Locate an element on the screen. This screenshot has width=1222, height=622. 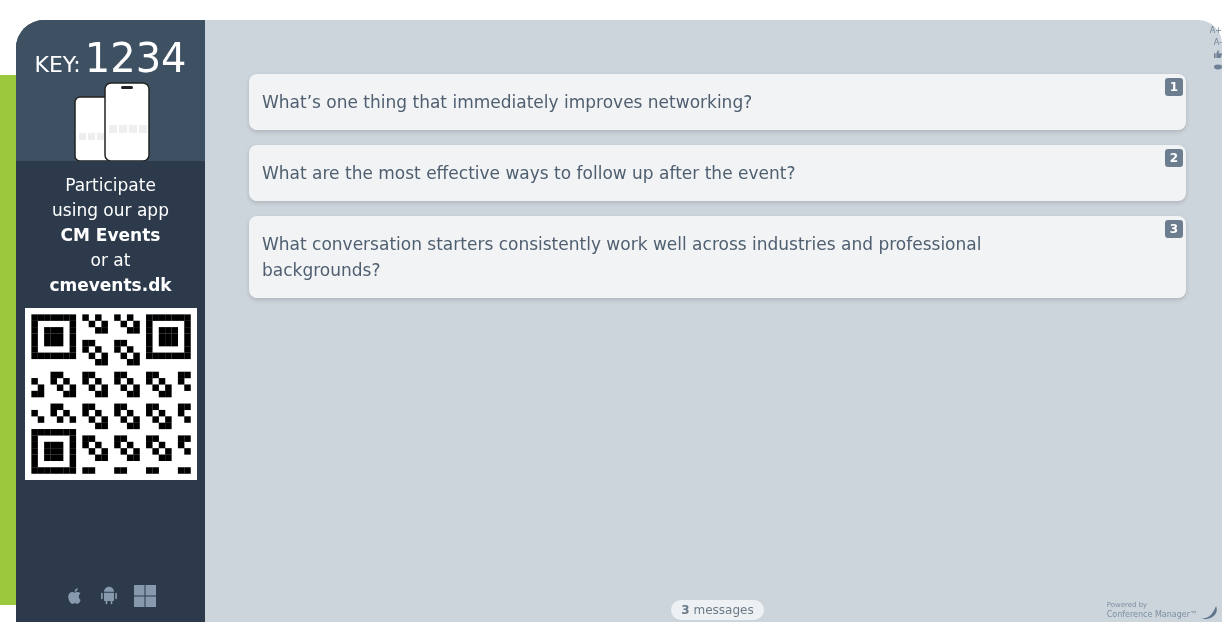
question-text: What conversation starters consistently work well across industries and professional backgrounds? is located at coordinates (622, 257).